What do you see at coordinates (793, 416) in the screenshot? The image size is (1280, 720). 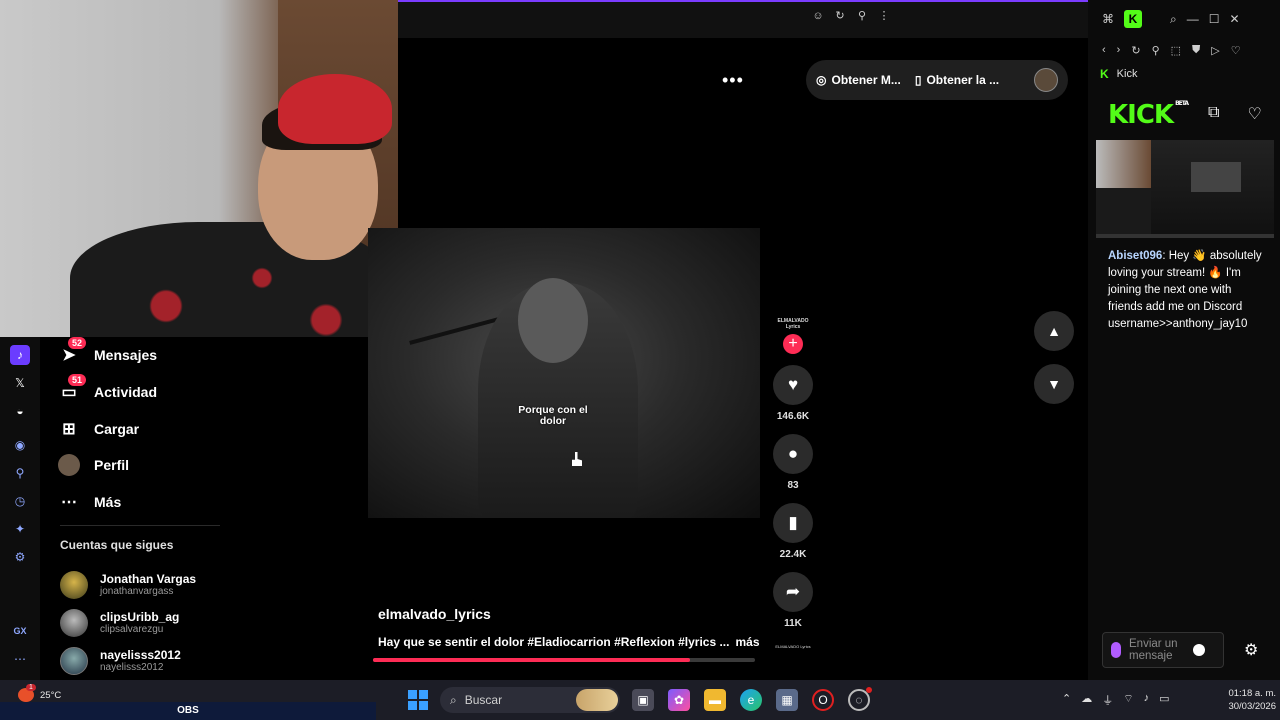 I see `like-count: 146.6K` at bounding box center [793, 416].